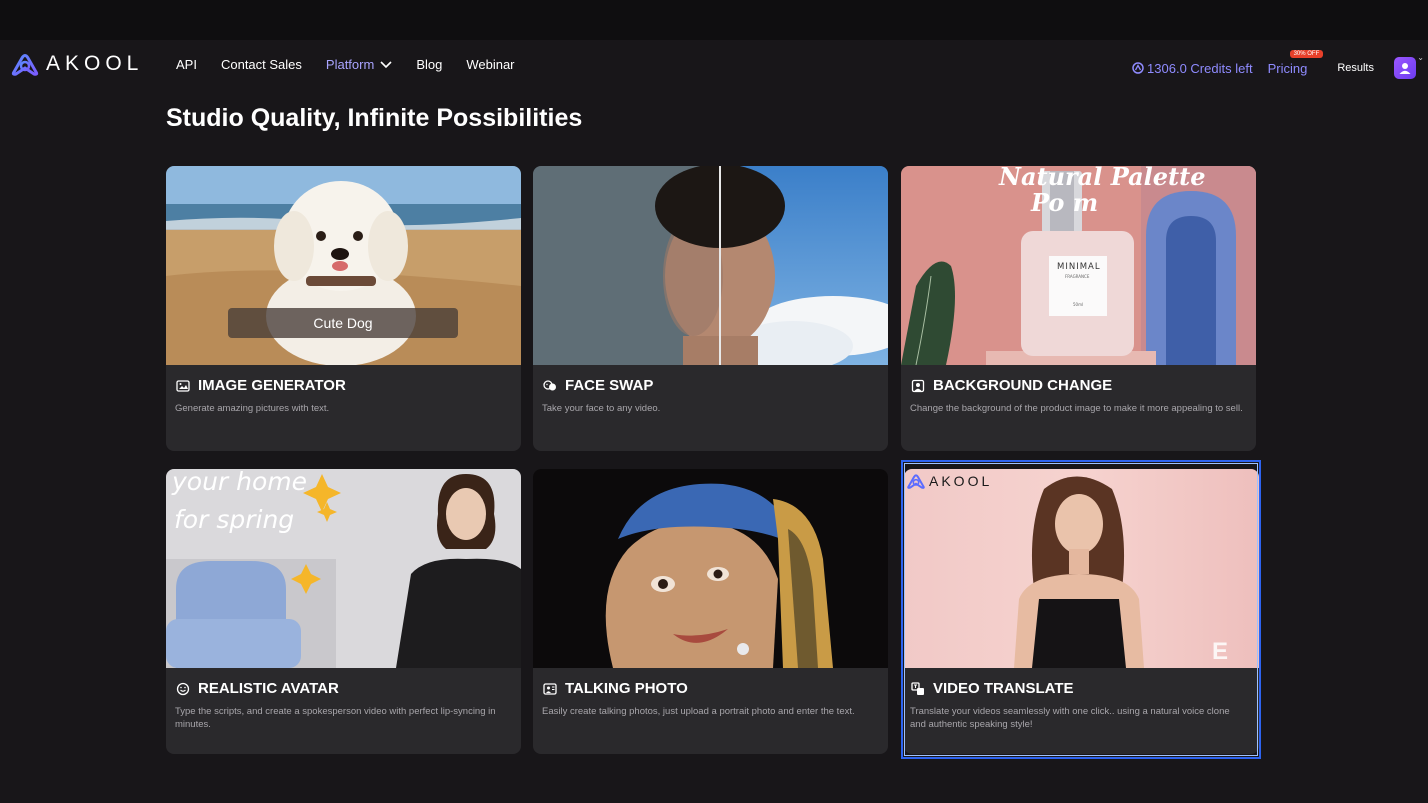 Image resolution: width=1428 pixels, height=803 pixels. I want to click on watermark-logo: AKOOL, so click(949, 481).